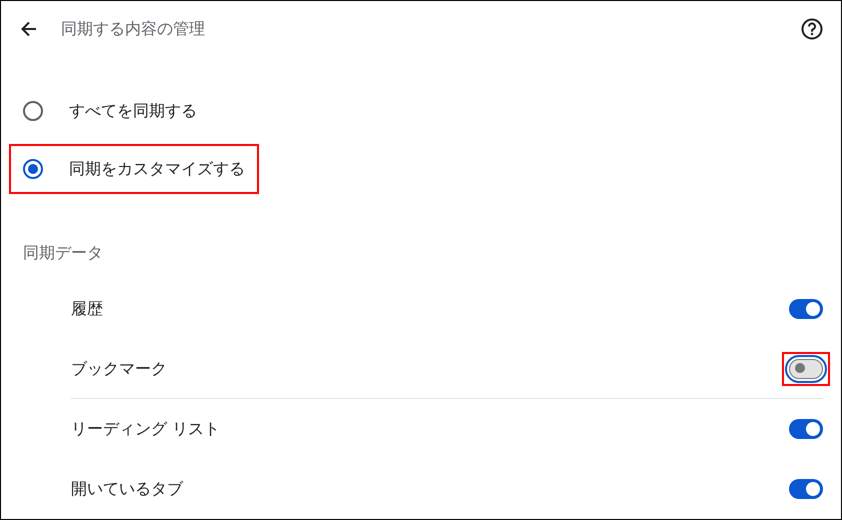 Image resolution: width=842 pixels, height=520 pixels. Describe the element at coordinates (133, 110) in the screenshot. I see `option-label: すべてを同期する` at that location.